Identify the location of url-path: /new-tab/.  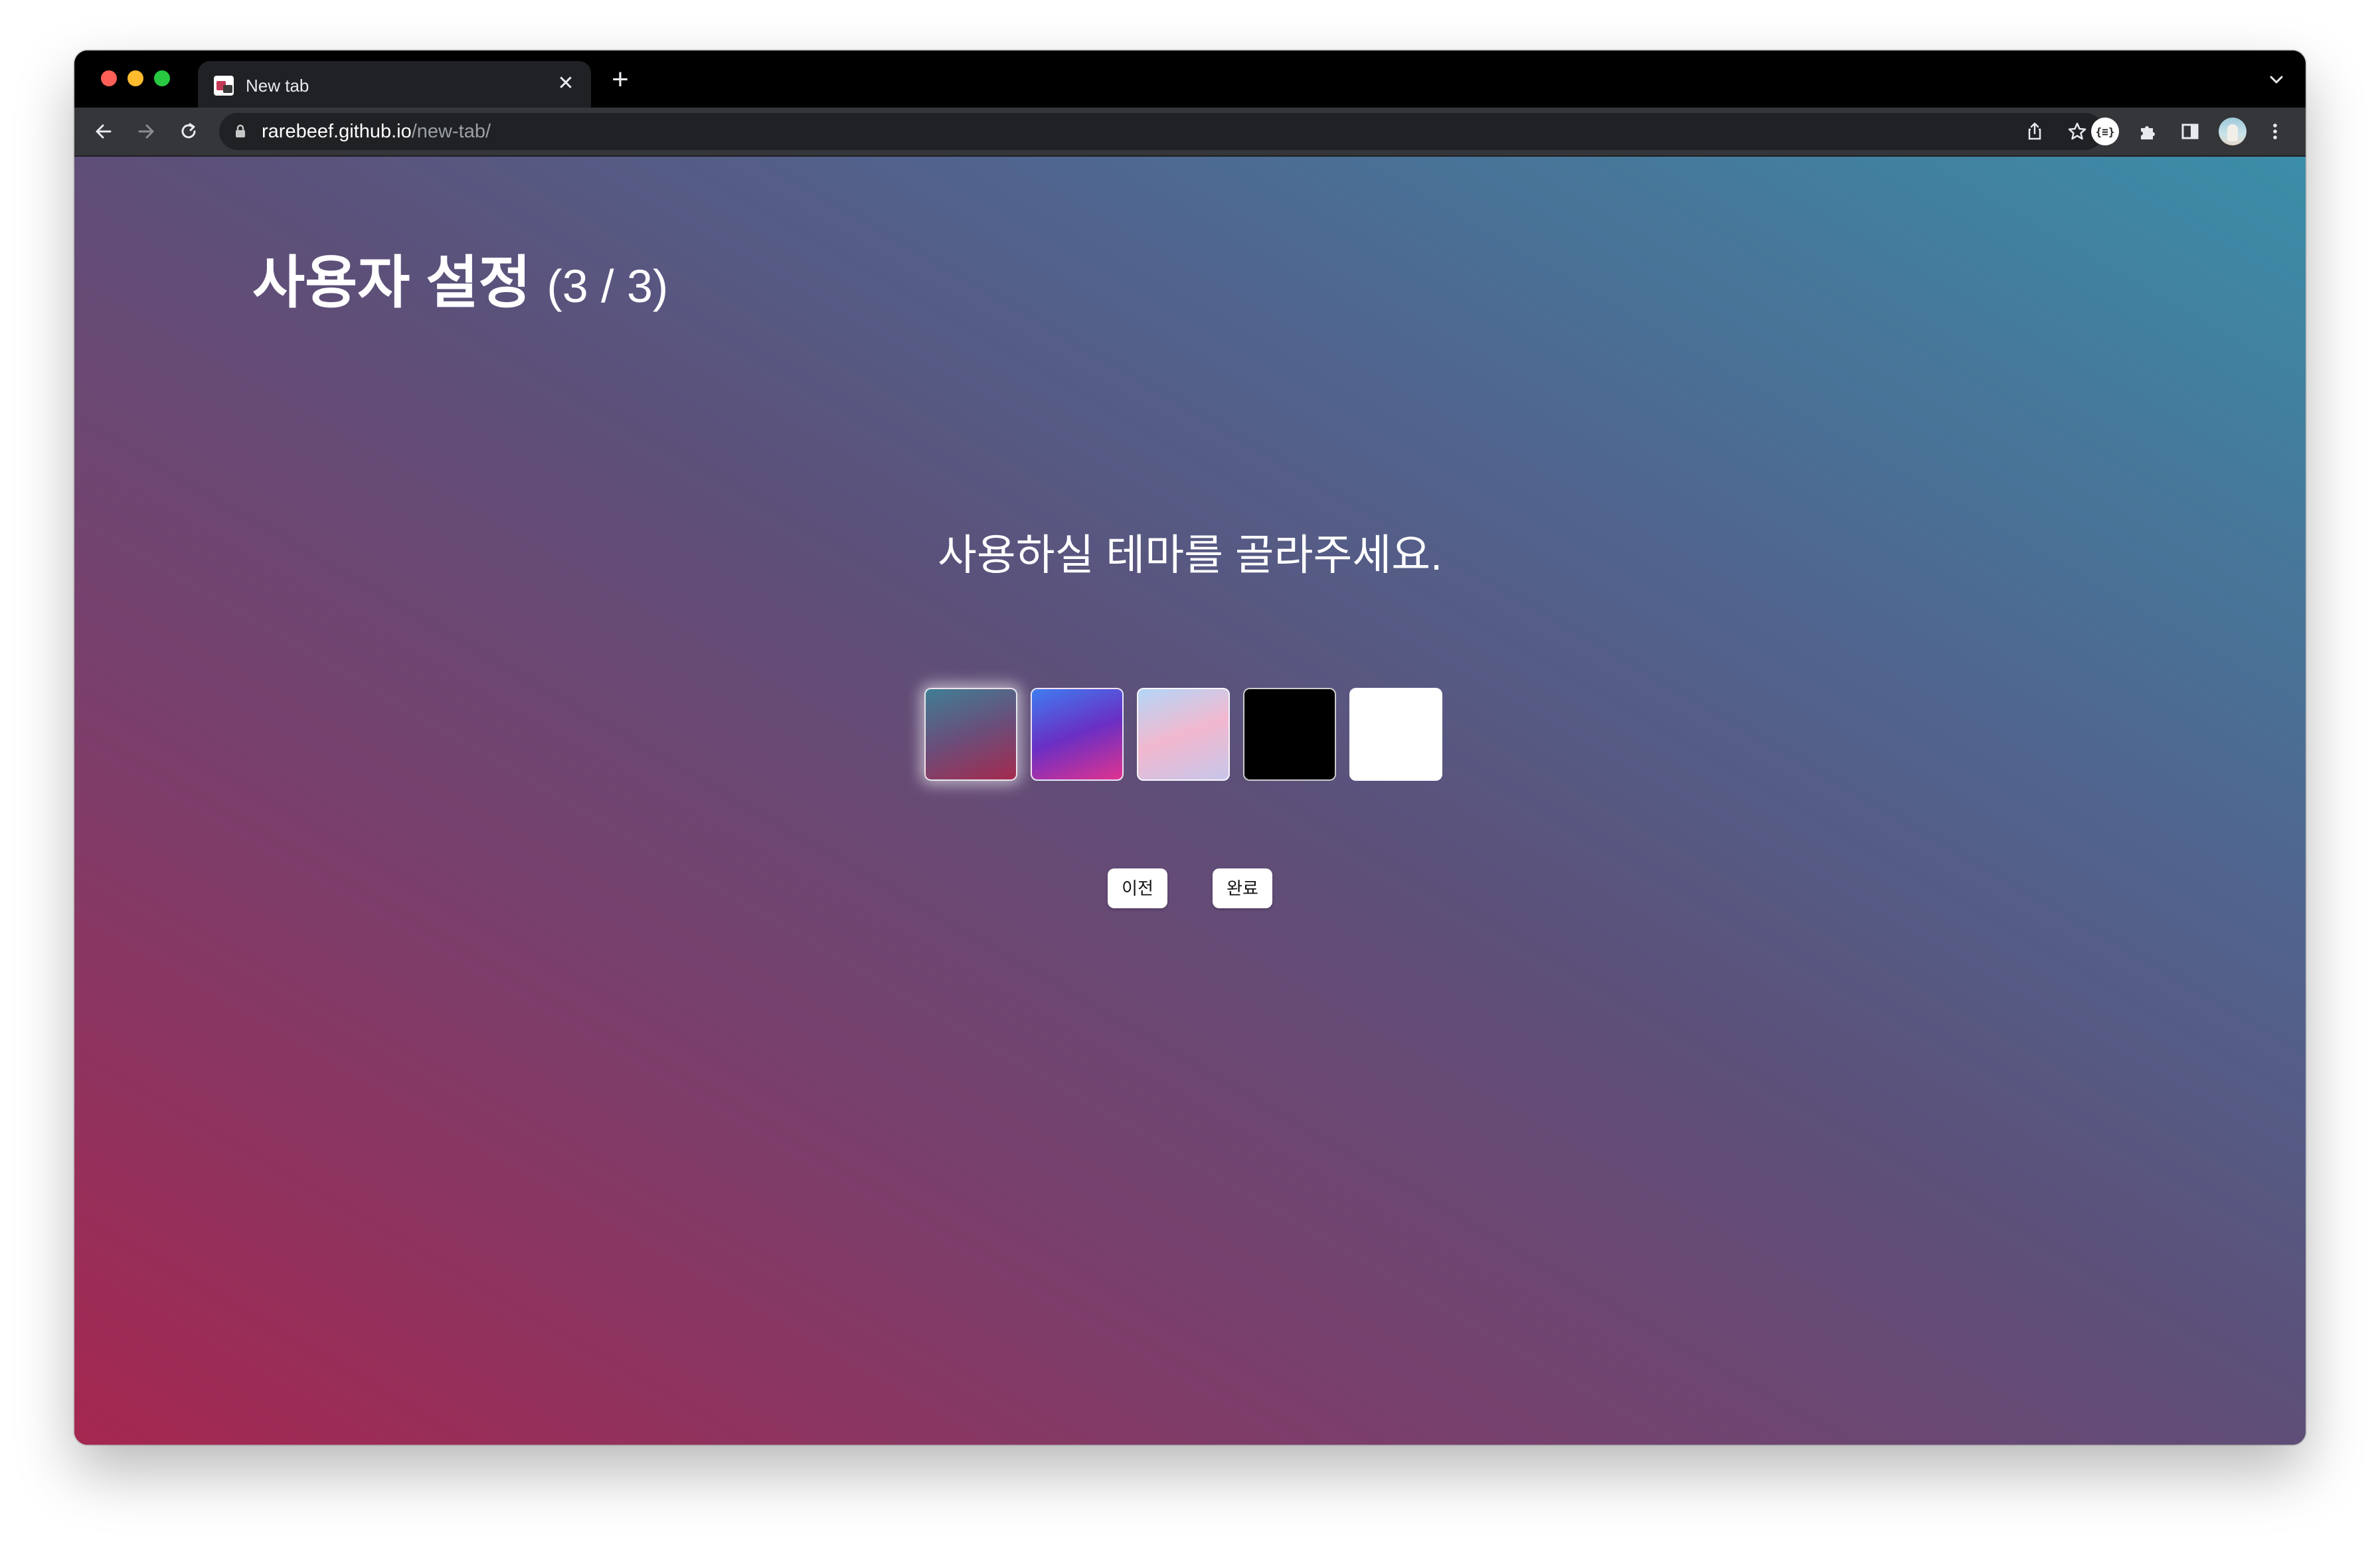
(451, 131).